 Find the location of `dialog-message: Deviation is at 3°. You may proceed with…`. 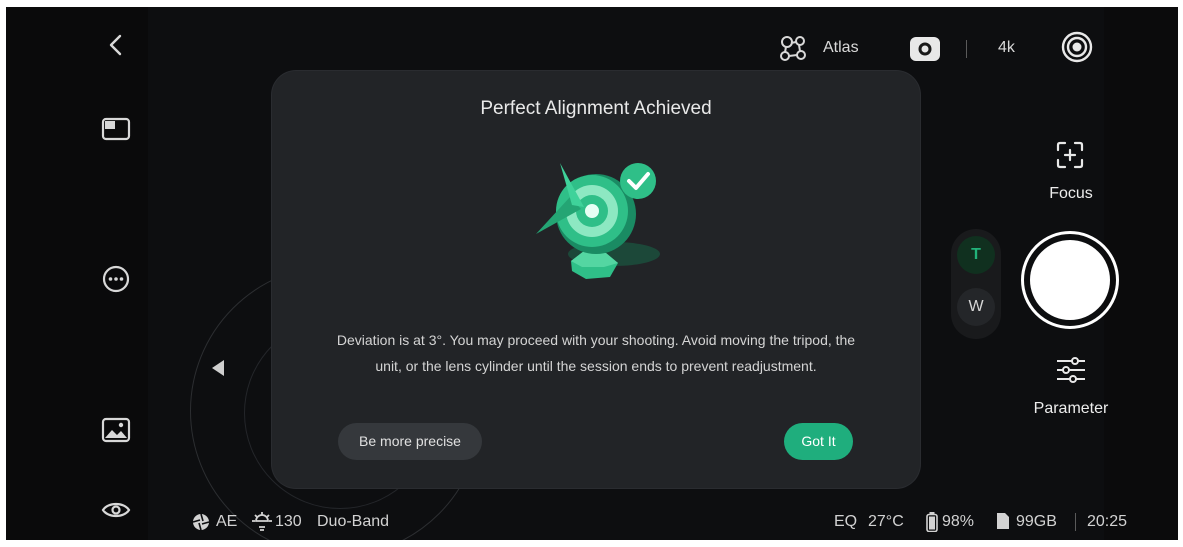

dialog-message: Deviation is at 3°. You may proceed with… is located at coordinates (596, 353).